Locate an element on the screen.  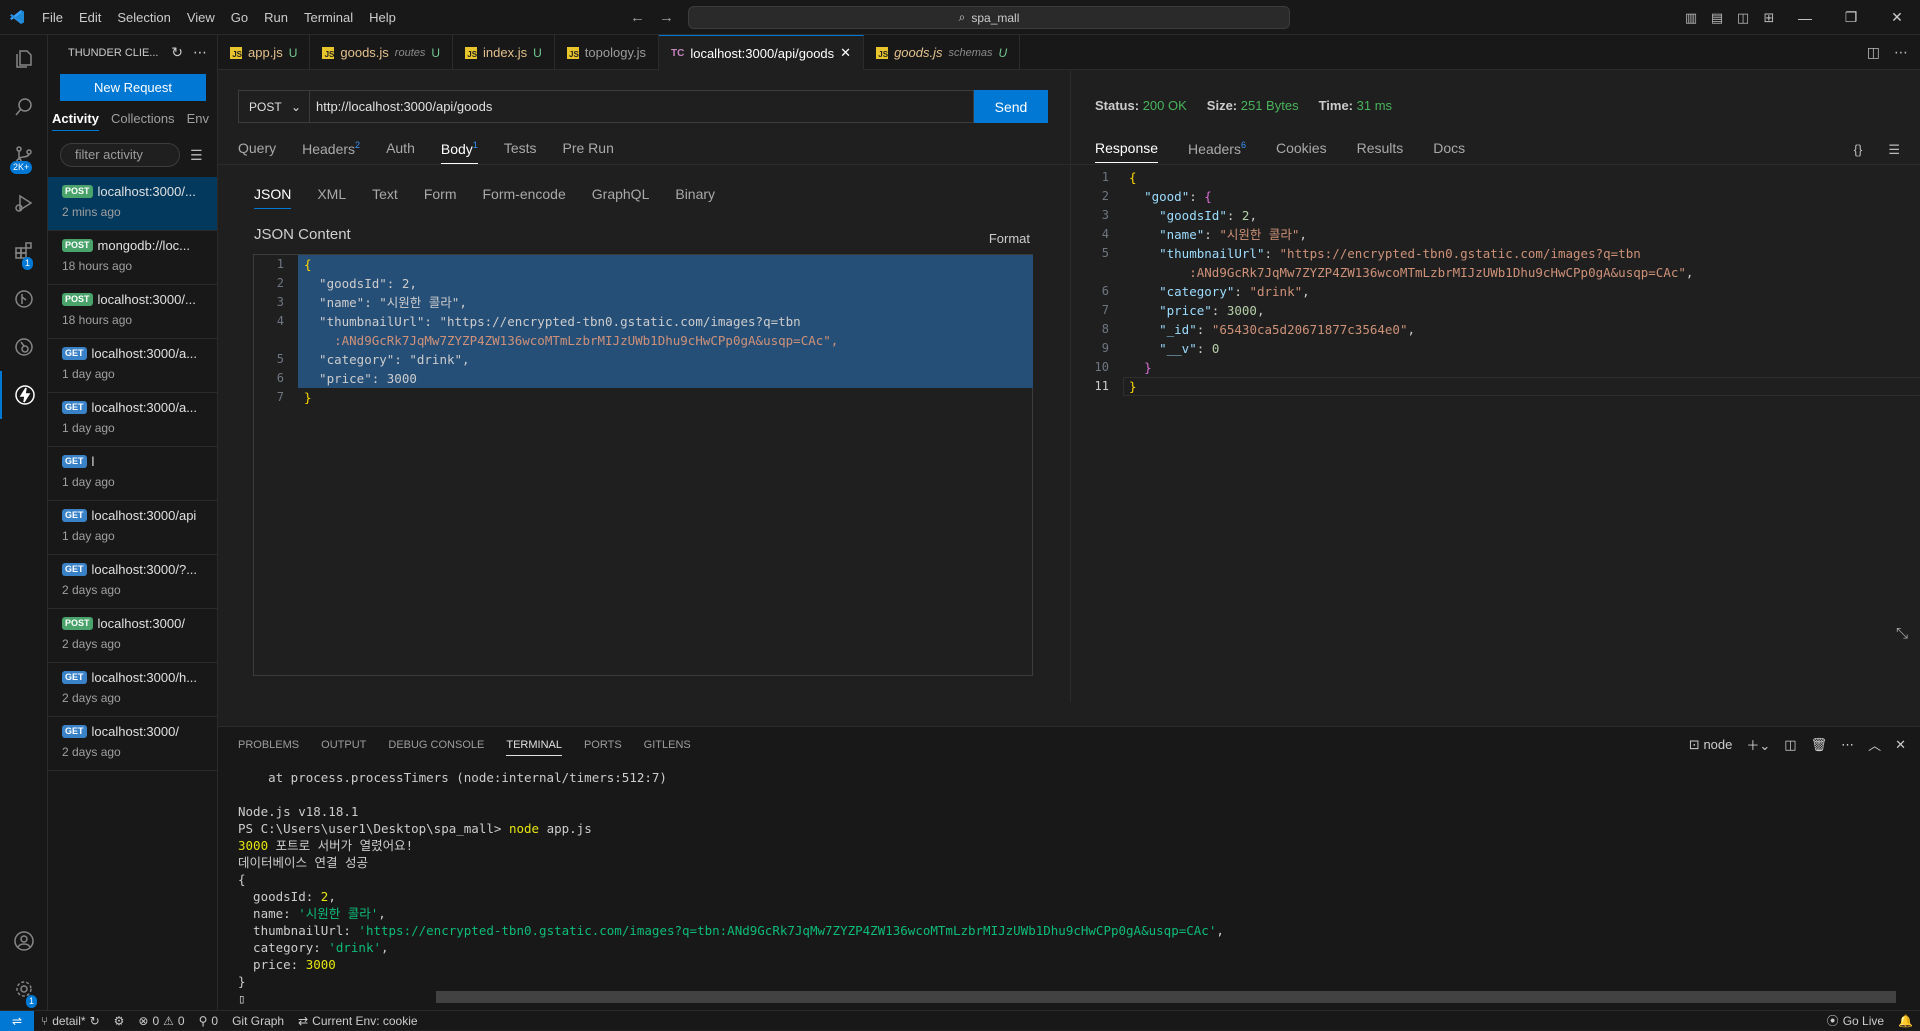
tab-headers: Headers2 is located at coordinates (331, 152).